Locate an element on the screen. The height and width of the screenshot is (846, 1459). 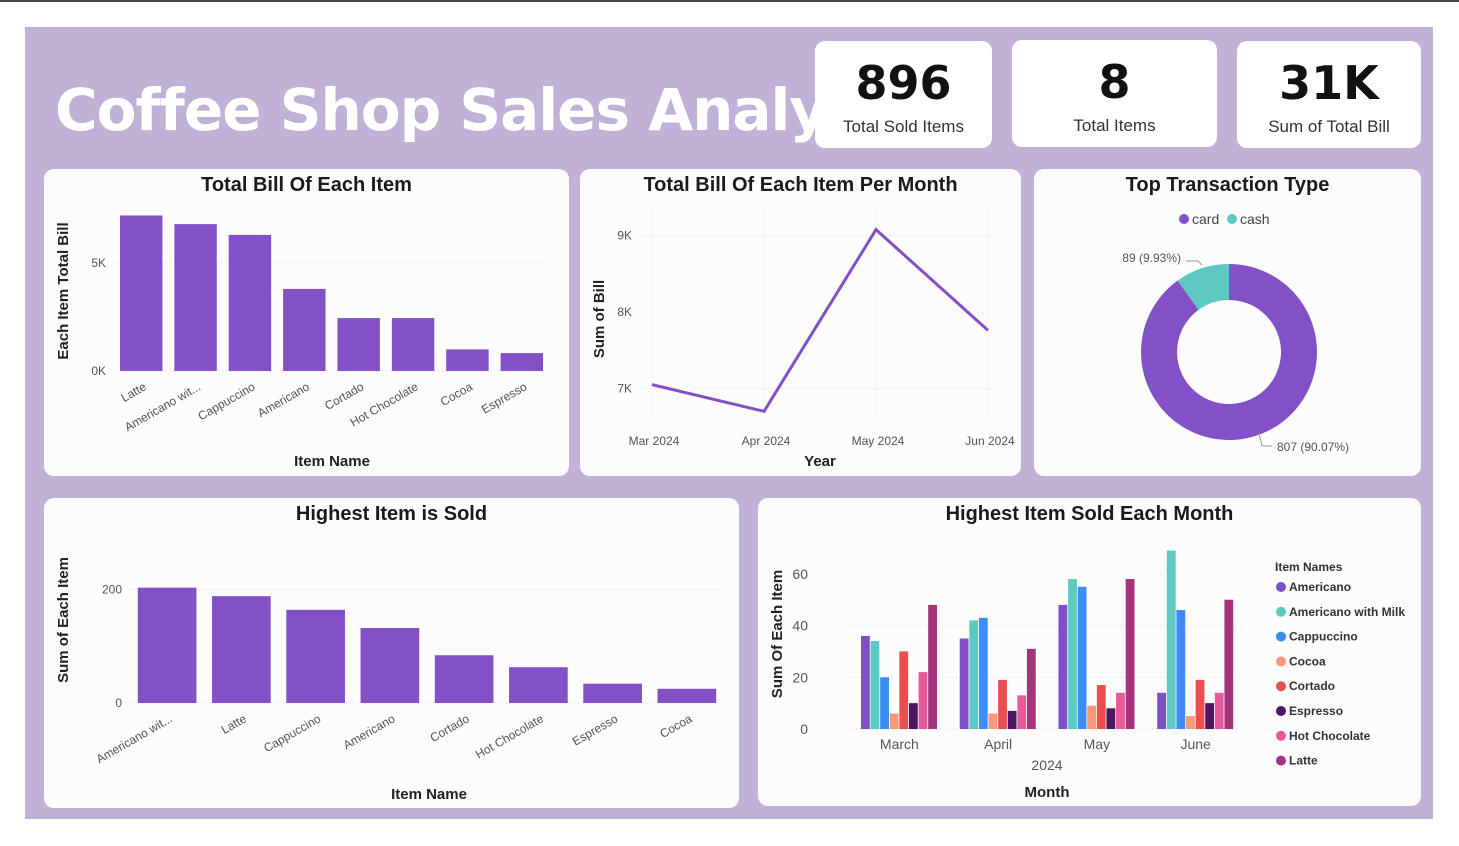
x-tick-label: April is located at coordinates (998, 744).